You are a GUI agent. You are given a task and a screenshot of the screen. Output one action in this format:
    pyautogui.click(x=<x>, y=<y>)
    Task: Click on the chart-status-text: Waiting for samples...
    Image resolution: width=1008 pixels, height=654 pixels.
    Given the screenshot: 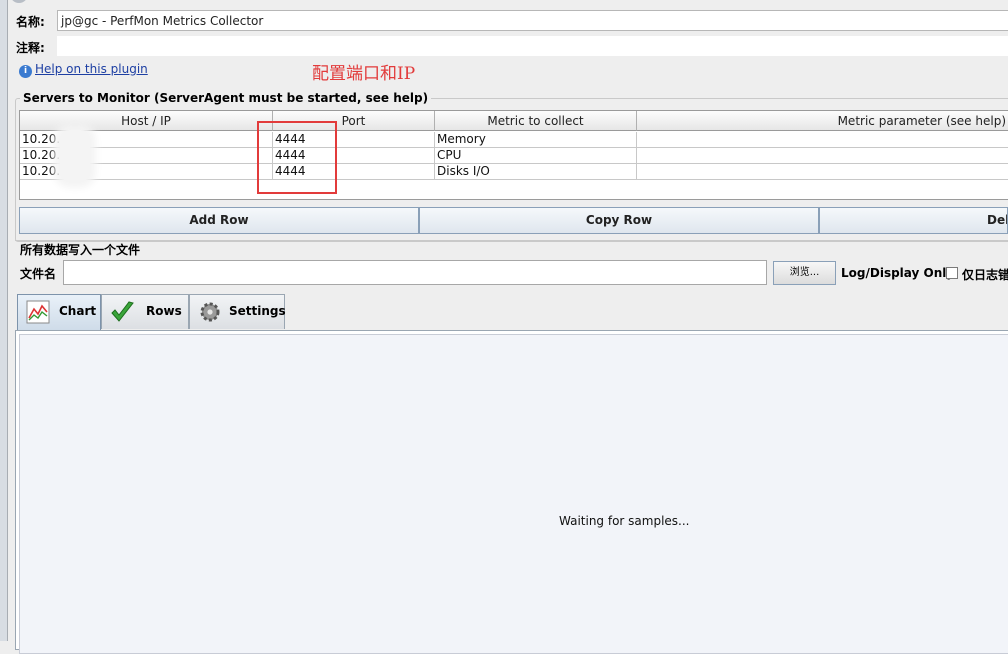 What is the action you would take?
    pyautogui.click(x=624, y=521)
    